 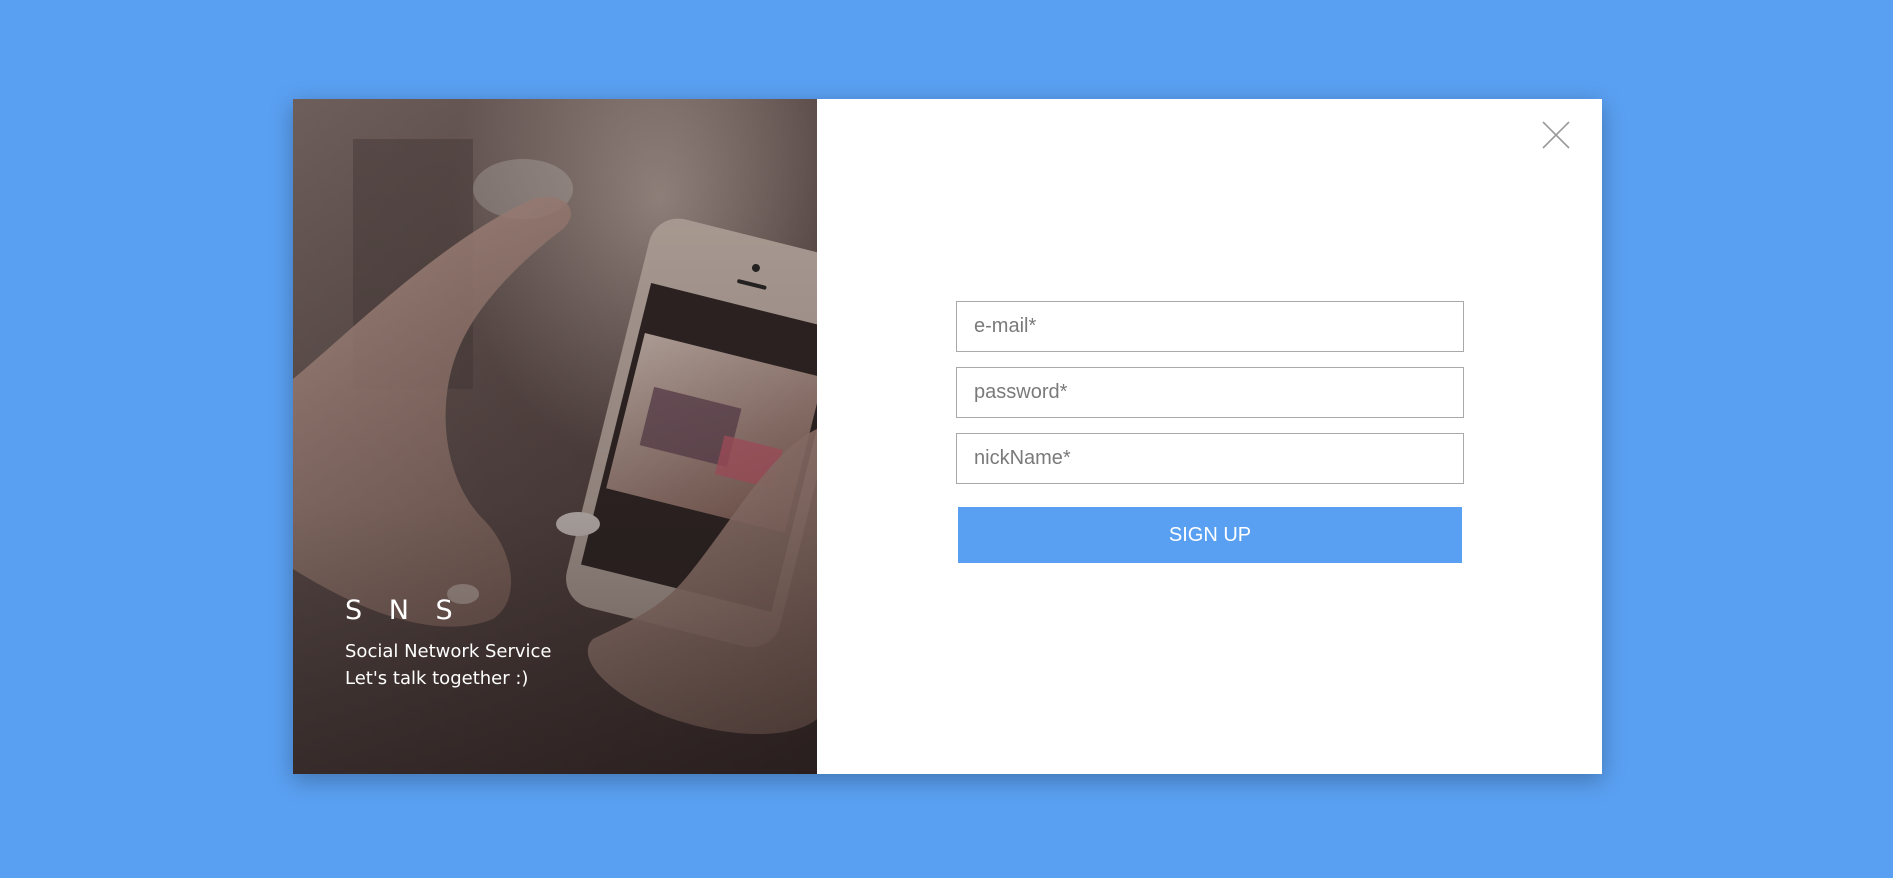 What do you see at coordinates (1210, 432) in the screenshot?
I see `signup-form: SIGN UP` at bounding box center [1210, 432].